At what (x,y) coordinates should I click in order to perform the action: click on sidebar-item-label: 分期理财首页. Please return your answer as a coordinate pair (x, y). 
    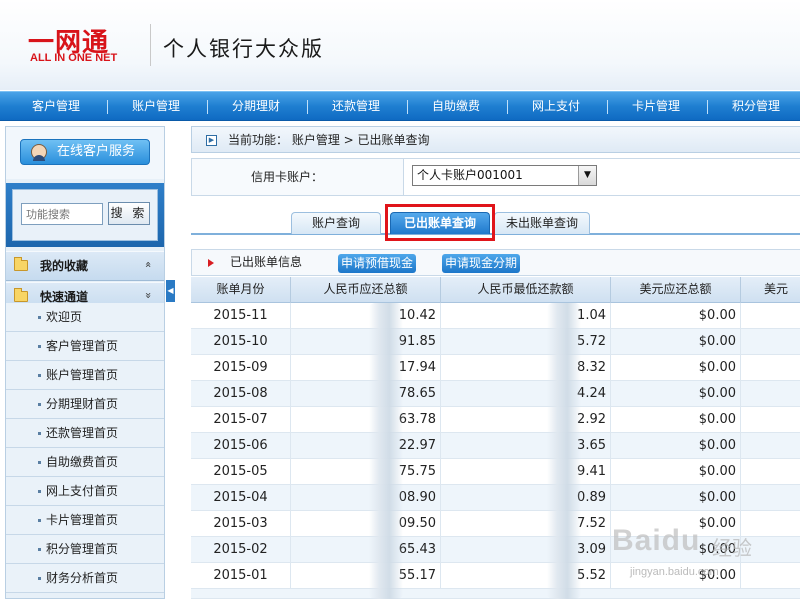
    Looking at the image, I should click on (82, 404).